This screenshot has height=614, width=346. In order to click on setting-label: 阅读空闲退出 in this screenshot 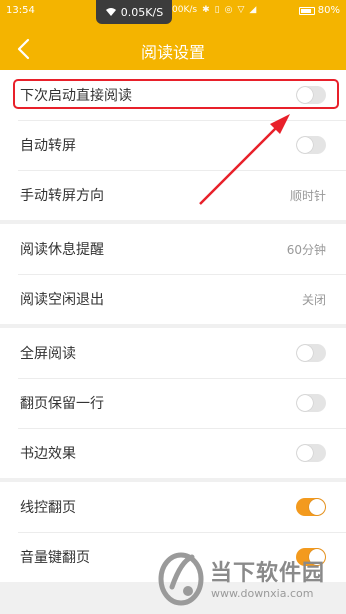, I will do `click(62, 300)`.